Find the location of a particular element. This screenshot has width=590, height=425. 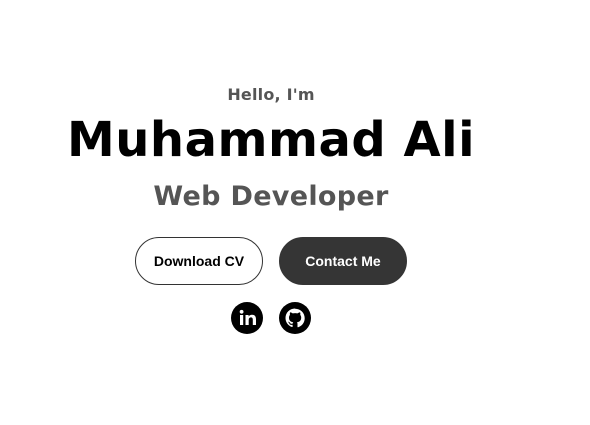

github-icon is located at coordinates (295, 318).